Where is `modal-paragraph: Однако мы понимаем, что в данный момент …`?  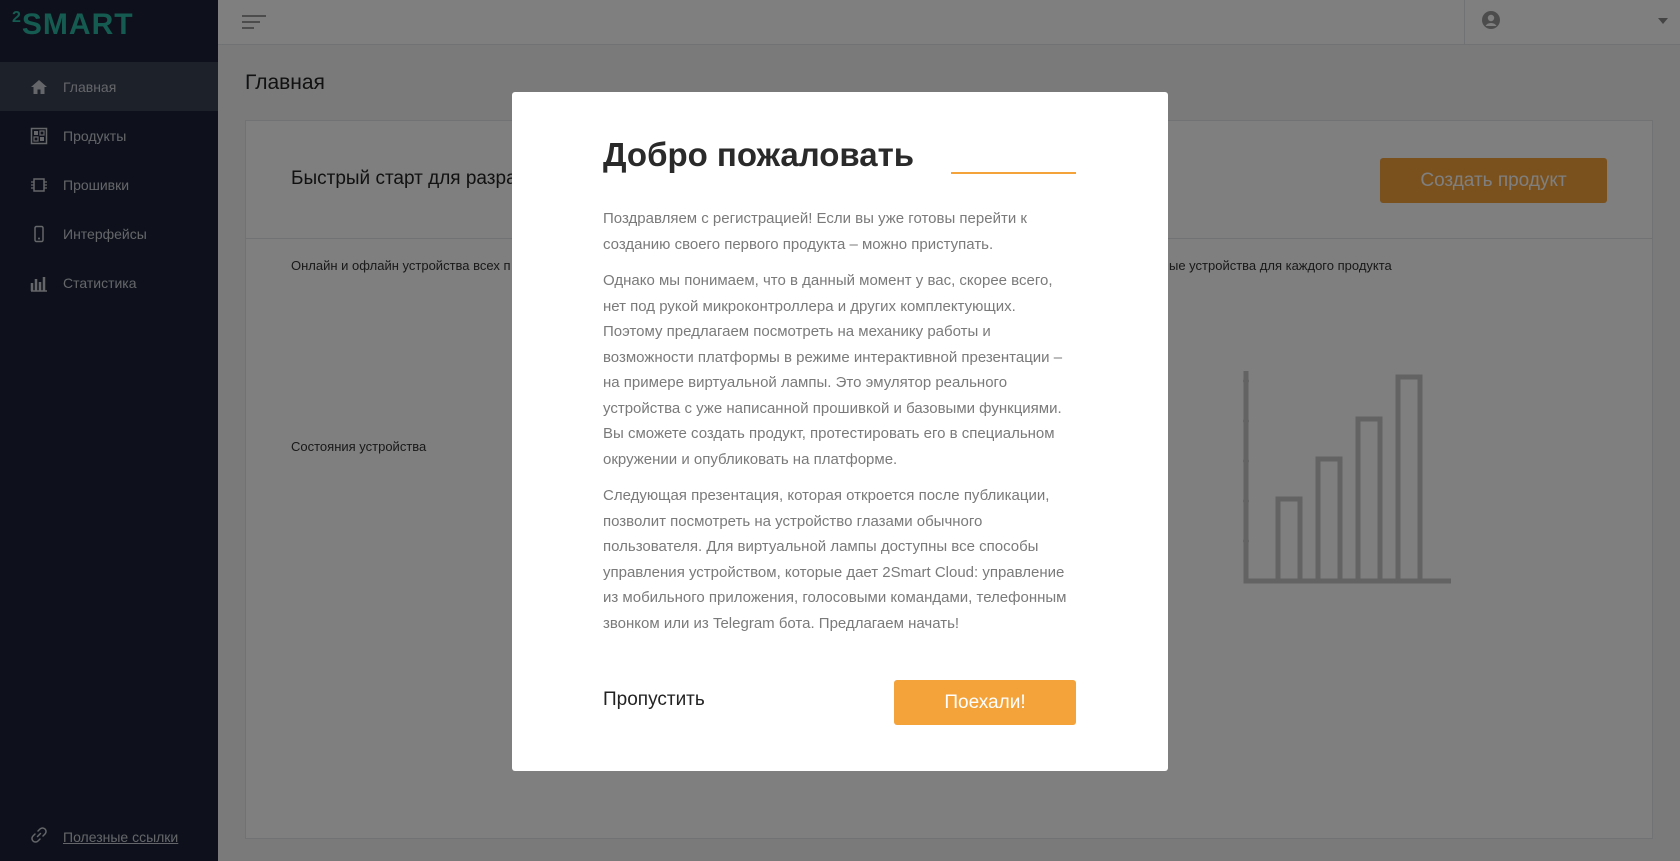 modal-paragraph: Однако мы понимаем, что в данный момент … is located at coordinates (833, 370).